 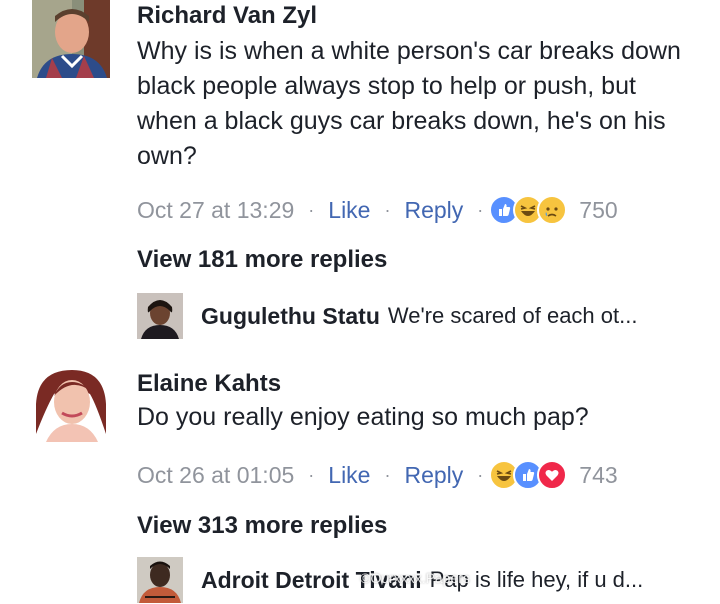 What do you see at coordinates (209, 384) in the screenshot?
I see `comment-author: Elaine Kahts` at bounding box center [209, 384].